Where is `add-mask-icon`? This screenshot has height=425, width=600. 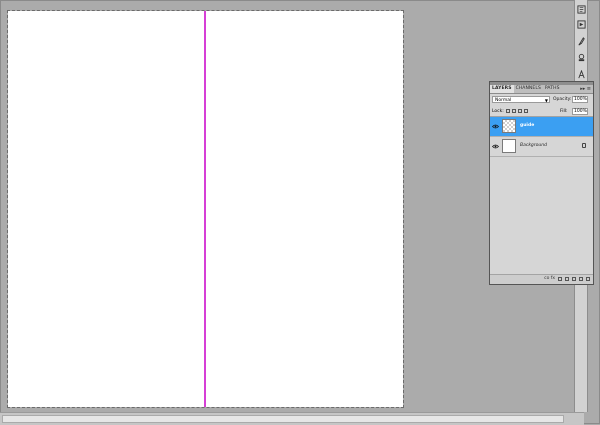
add-mask-icon is located at coordinates (560, 279).